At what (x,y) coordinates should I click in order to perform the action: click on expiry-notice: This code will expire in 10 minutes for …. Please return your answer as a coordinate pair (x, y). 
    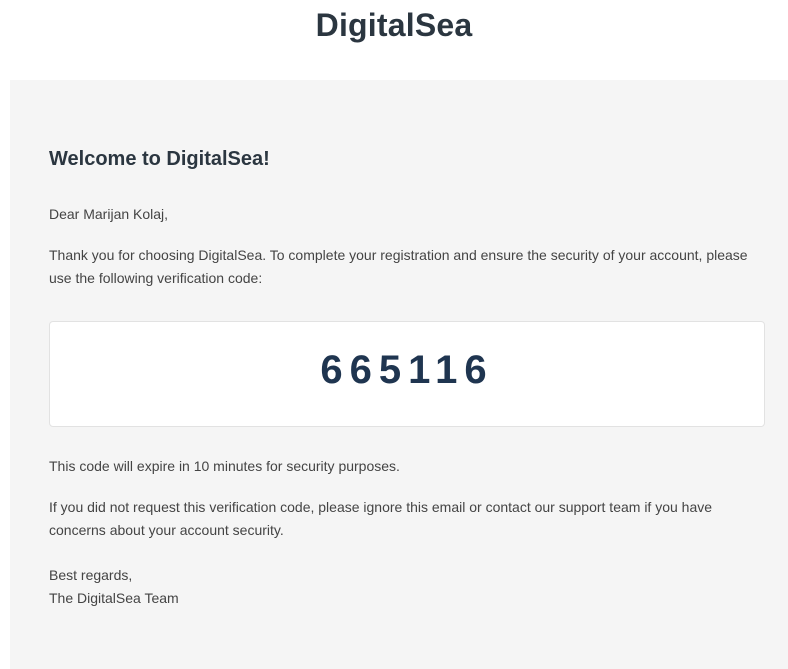
    Looking at the image, I should click on (224, 466).